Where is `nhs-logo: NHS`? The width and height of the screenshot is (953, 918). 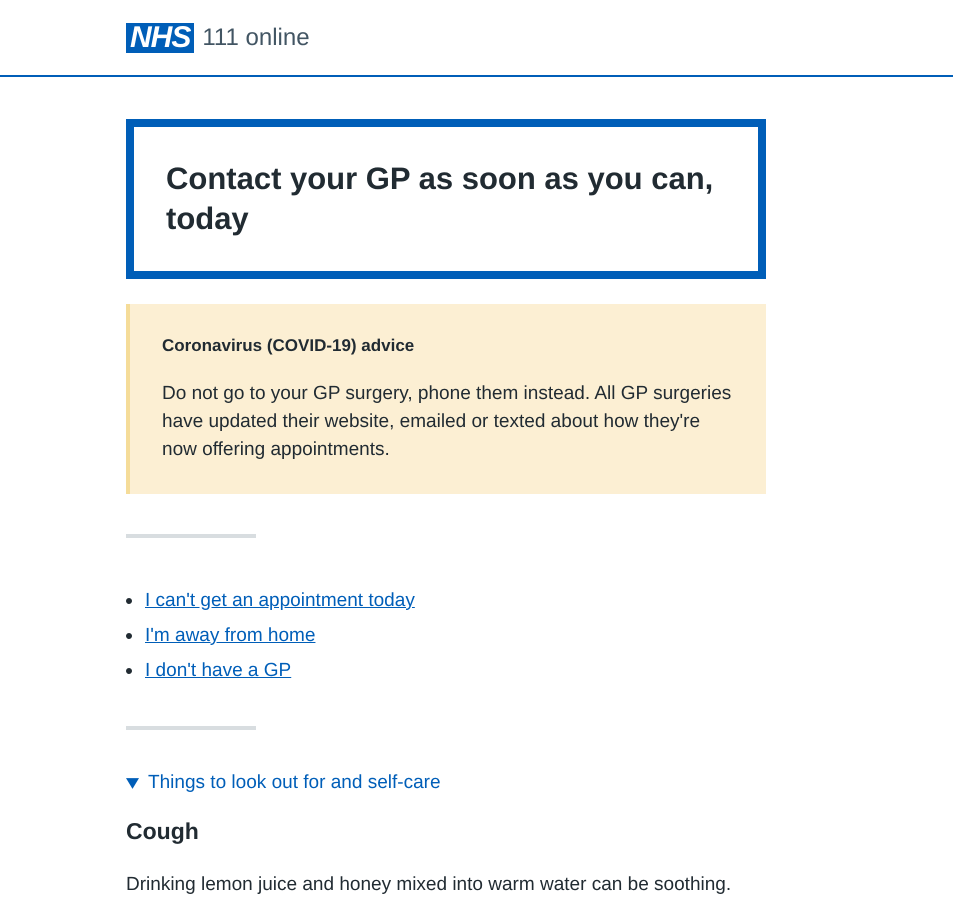 nhs-logo: NHS is located at coordinates (160, 37).